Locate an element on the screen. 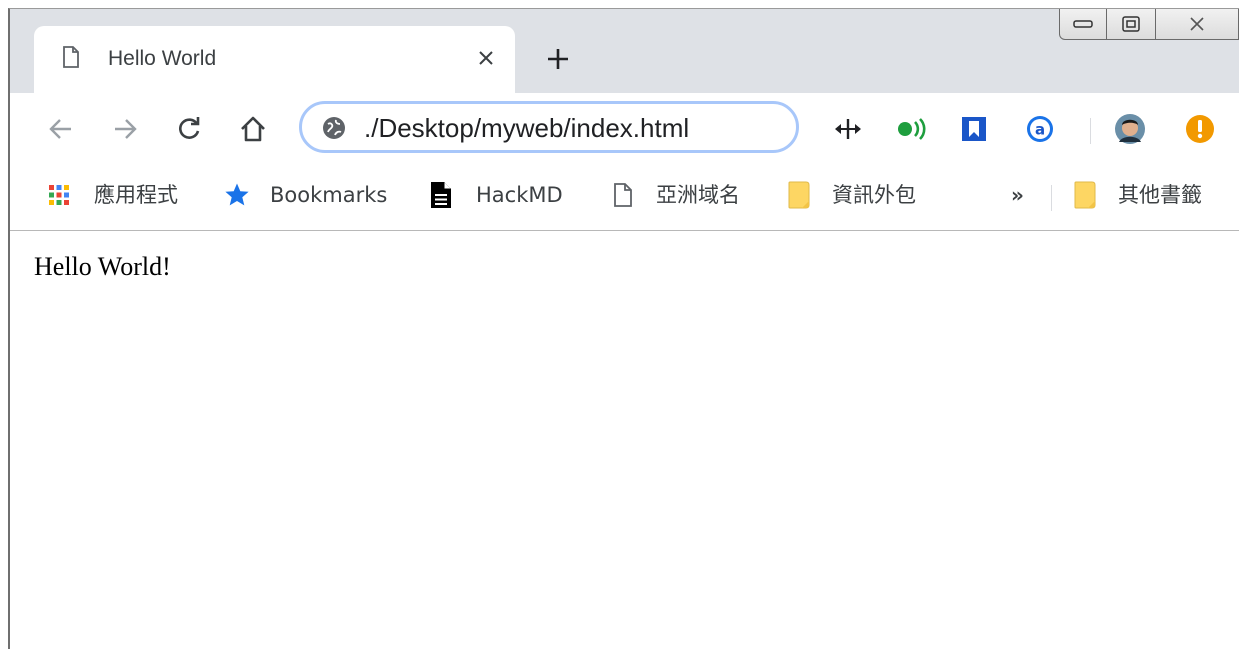 The image size is (1239, 649). reload-icon is located at coordinates (189, 128).